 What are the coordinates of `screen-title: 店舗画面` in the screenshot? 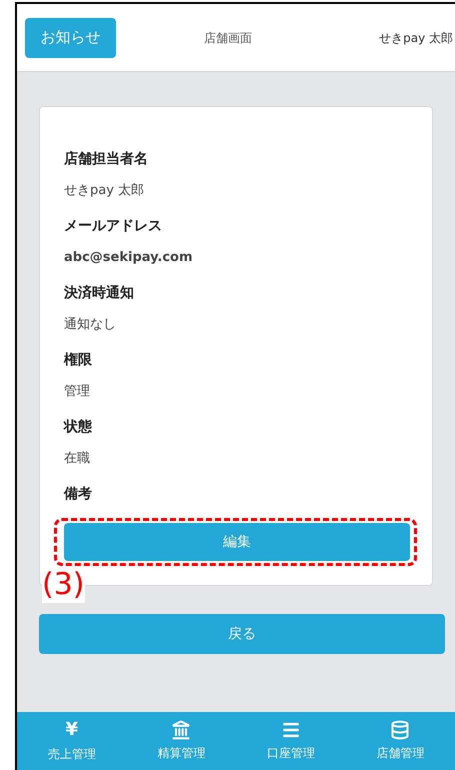 It's located at (228, 38).